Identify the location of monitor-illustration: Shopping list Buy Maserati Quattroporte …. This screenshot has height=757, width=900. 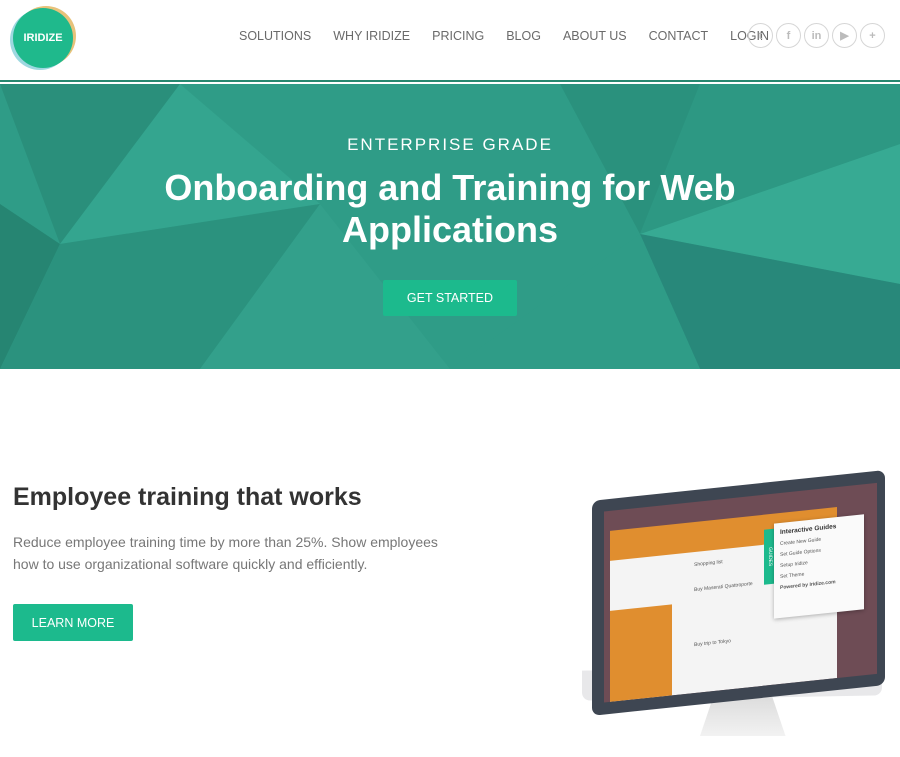
(734, 597).